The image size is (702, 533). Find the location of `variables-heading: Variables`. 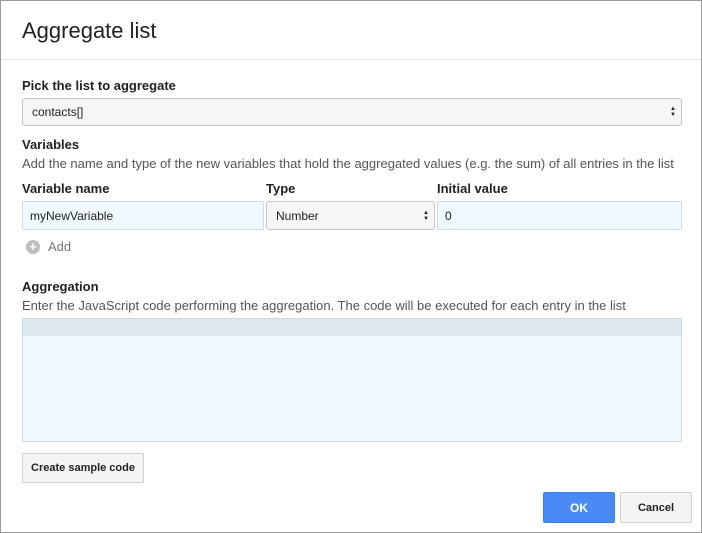

variables-heading: Variables is located at coordinates (51, 144).